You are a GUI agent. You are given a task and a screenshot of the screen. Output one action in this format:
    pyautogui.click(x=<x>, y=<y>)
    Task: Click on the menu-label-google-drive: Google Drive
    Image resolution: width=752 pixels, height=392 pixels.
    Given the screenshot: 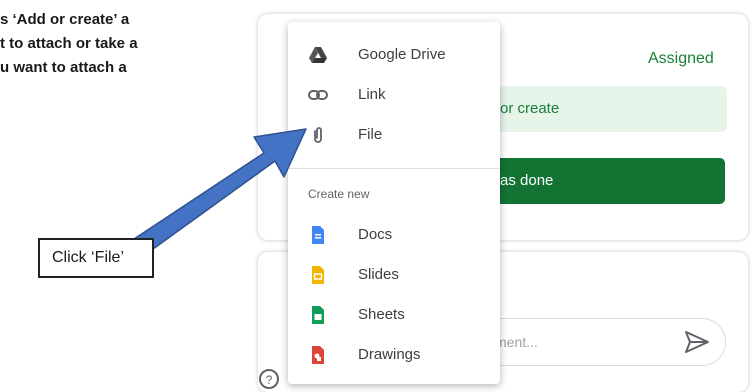 What is the action you would take?
    pyautogui.click(x=402, y=54)
    